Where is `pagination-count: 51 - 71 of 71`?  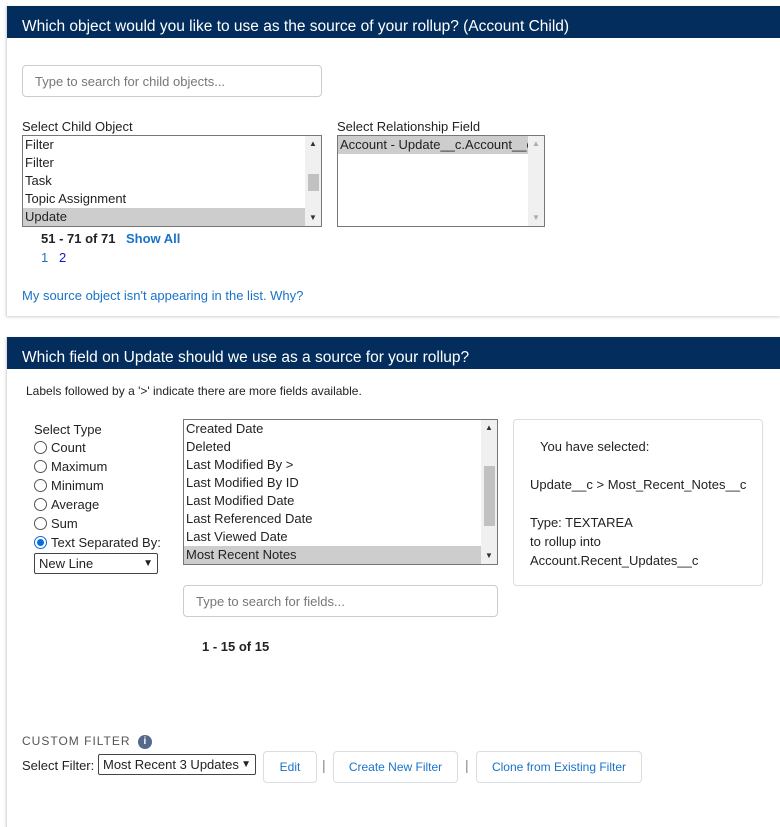 pagination-count: 51 - 71 of 71 is located at coordinates (78, 238).